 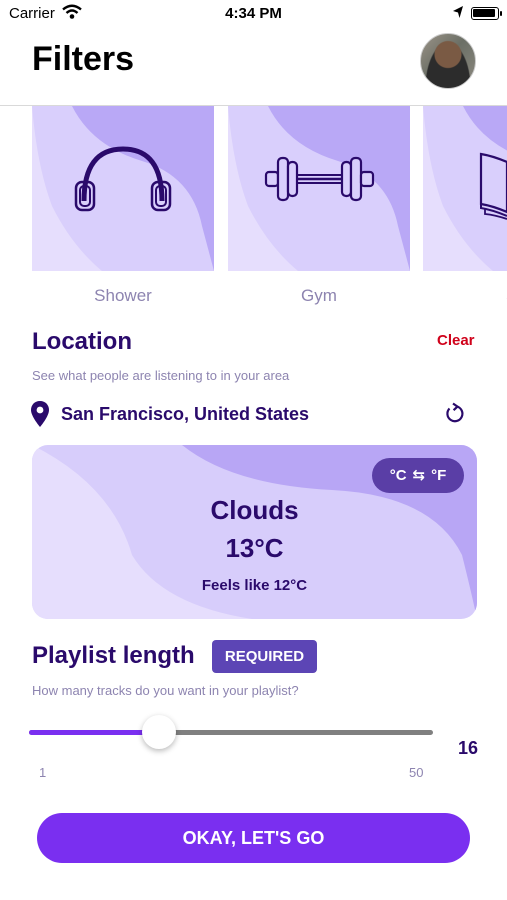 I want to click on status-bar: Carrier 4:34 PM, so click(x=253, y=15).